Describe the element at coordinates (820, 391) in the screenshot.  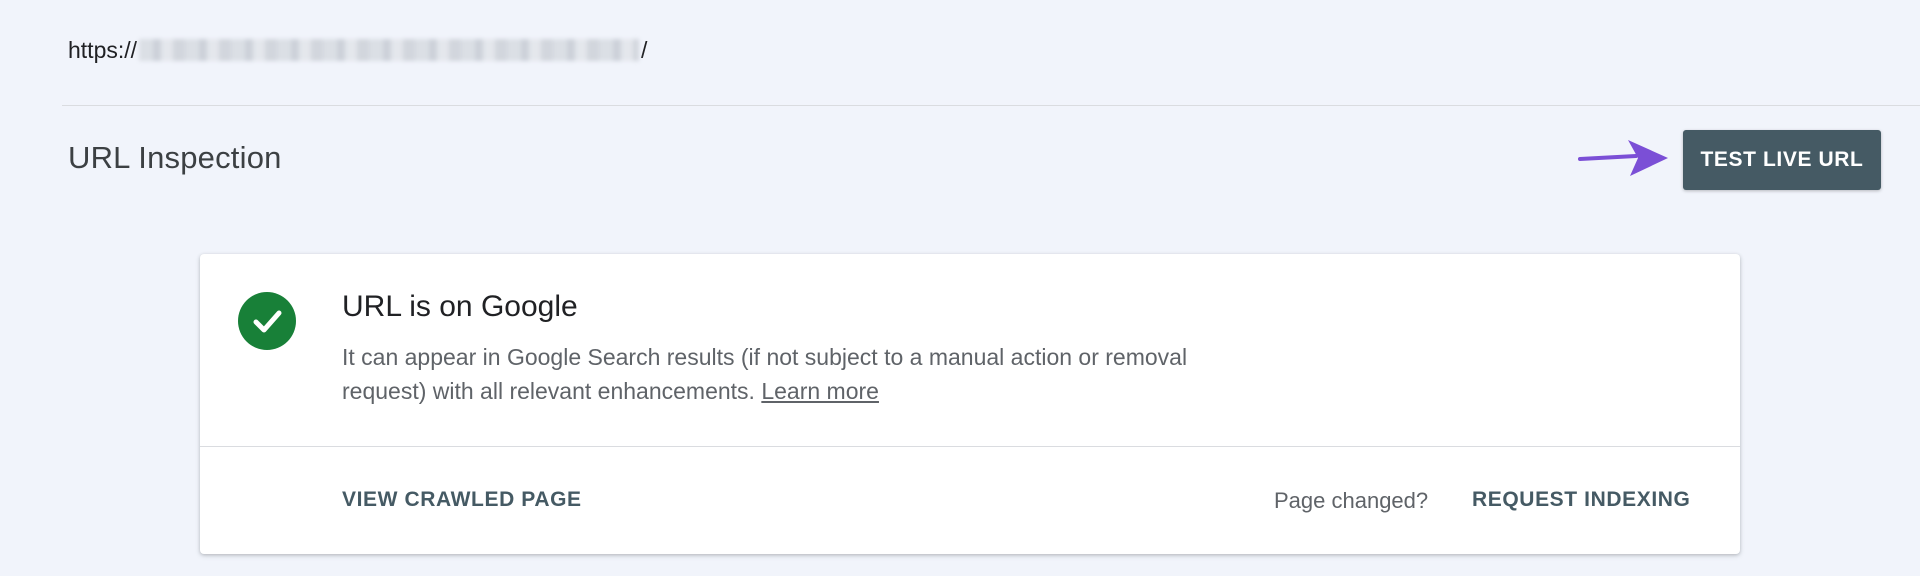
I see `learn-more-link: Learn more` at that location.